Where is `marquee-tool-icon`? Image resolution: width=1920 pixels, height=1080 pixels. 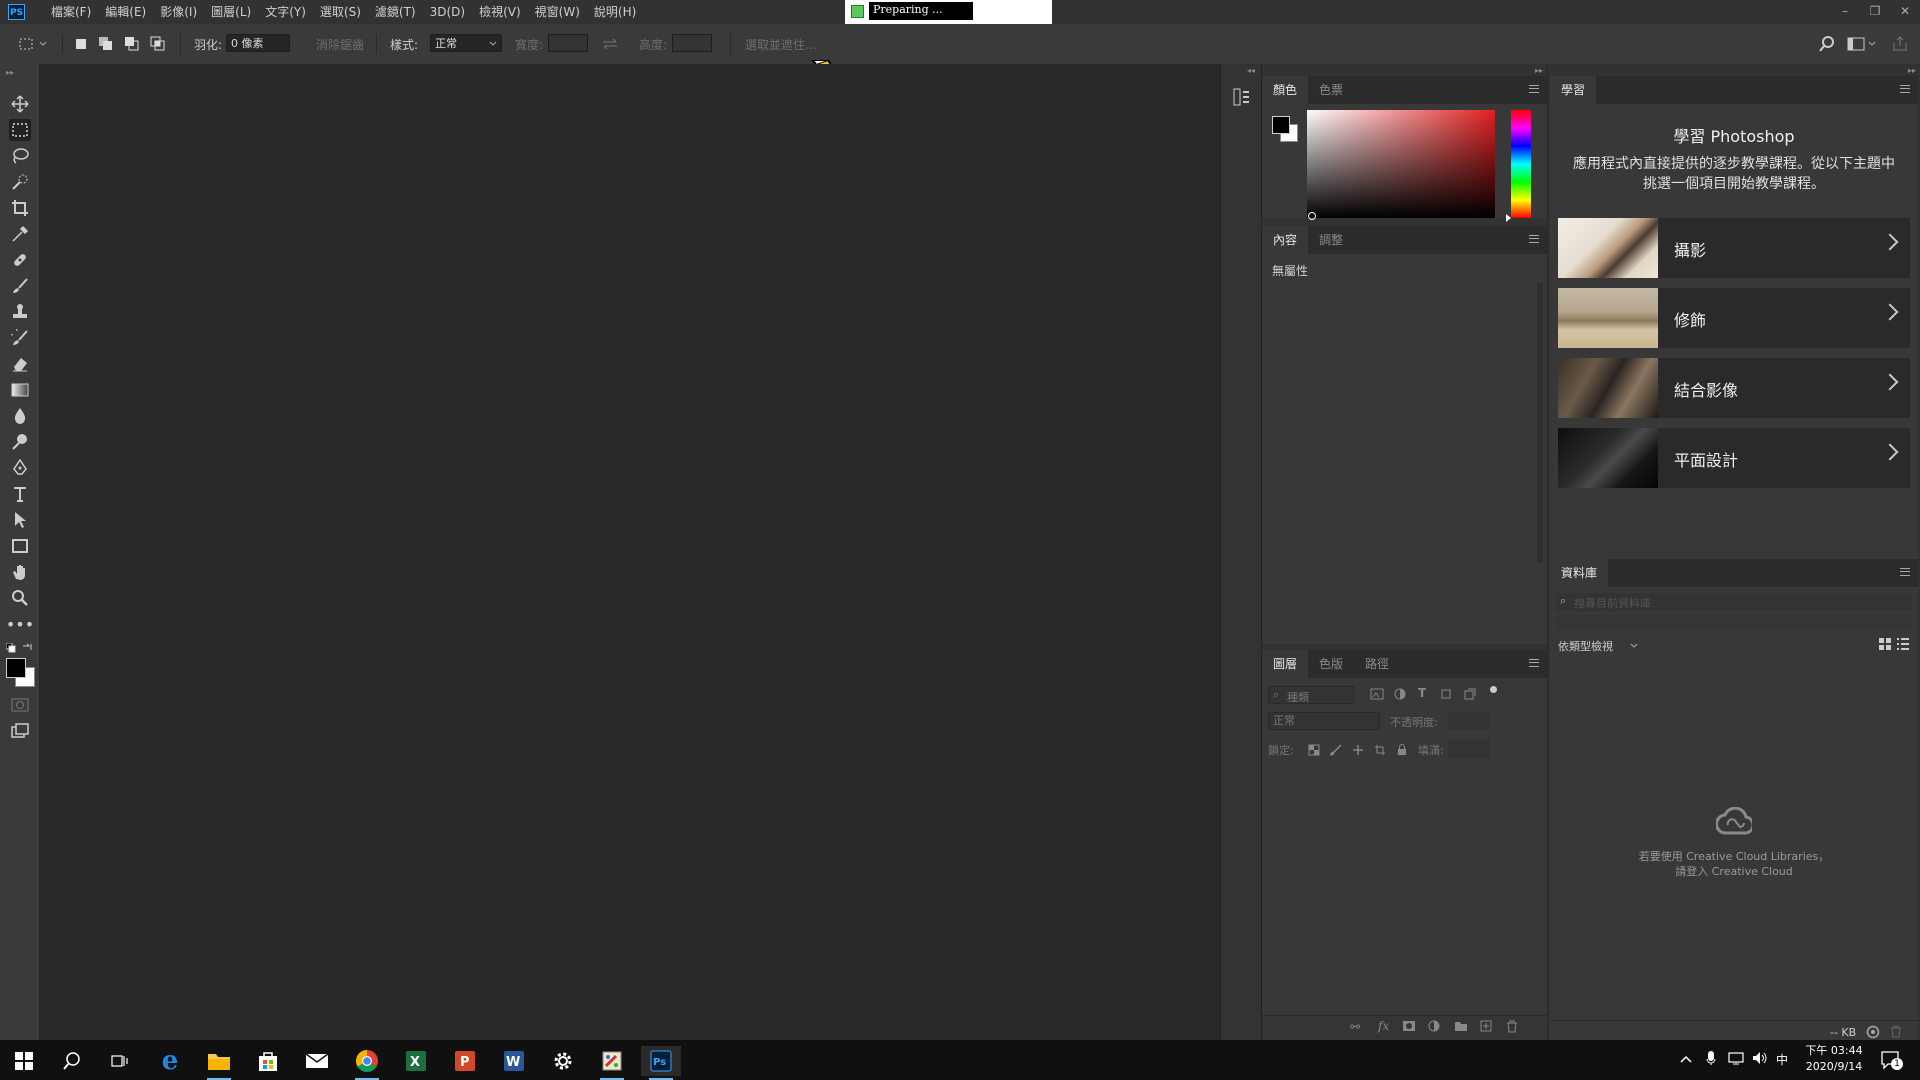
marquee-tool-icon is located at coordinates (20, 130).